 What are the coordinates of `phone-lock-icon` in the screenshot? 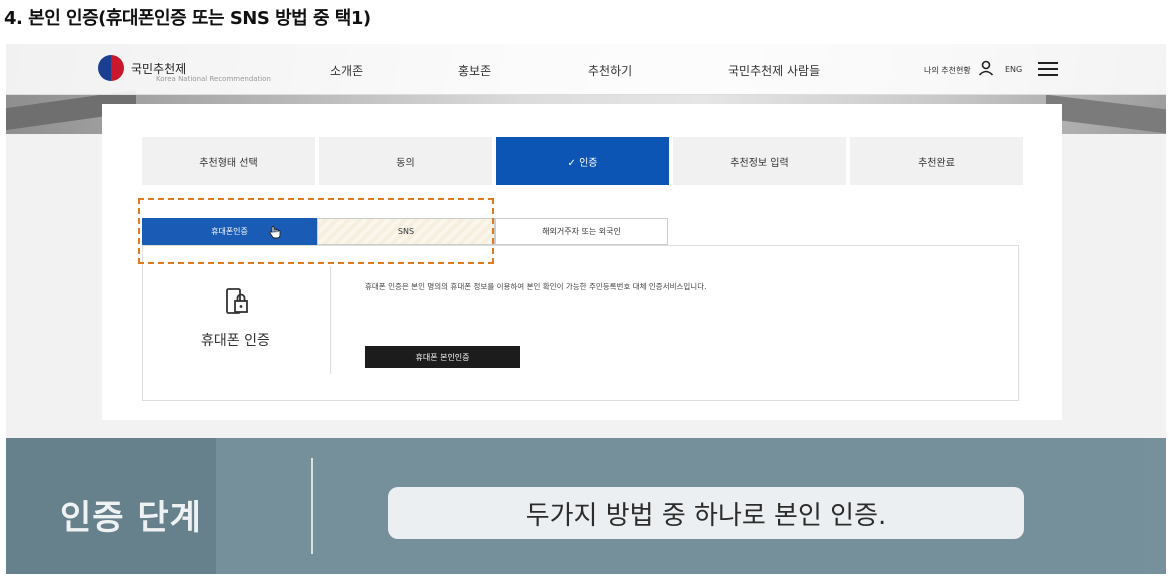 It's located at (237, 301).